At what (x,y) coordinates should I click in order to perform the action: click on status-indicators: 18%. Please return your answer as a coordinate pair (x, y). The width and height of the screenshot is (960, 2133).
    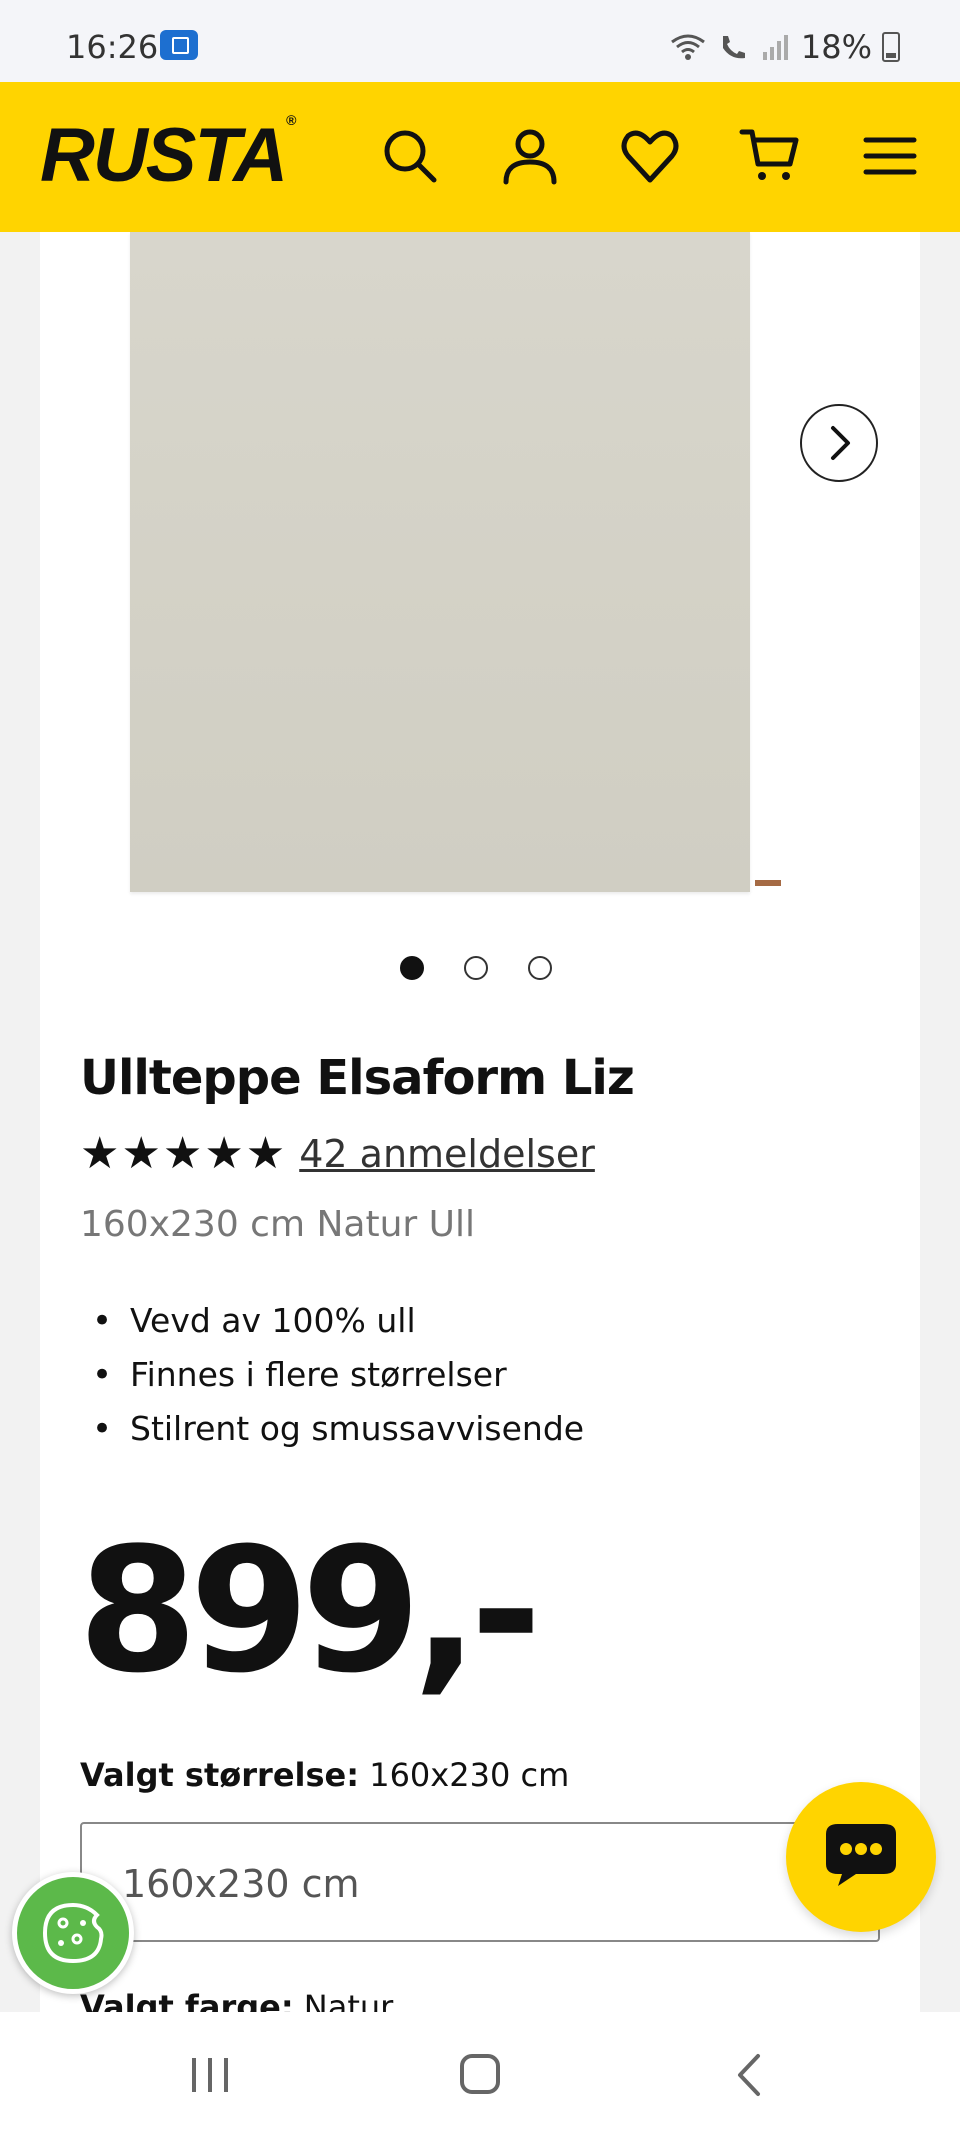
    Looking at the image, I should click on (784, 47).